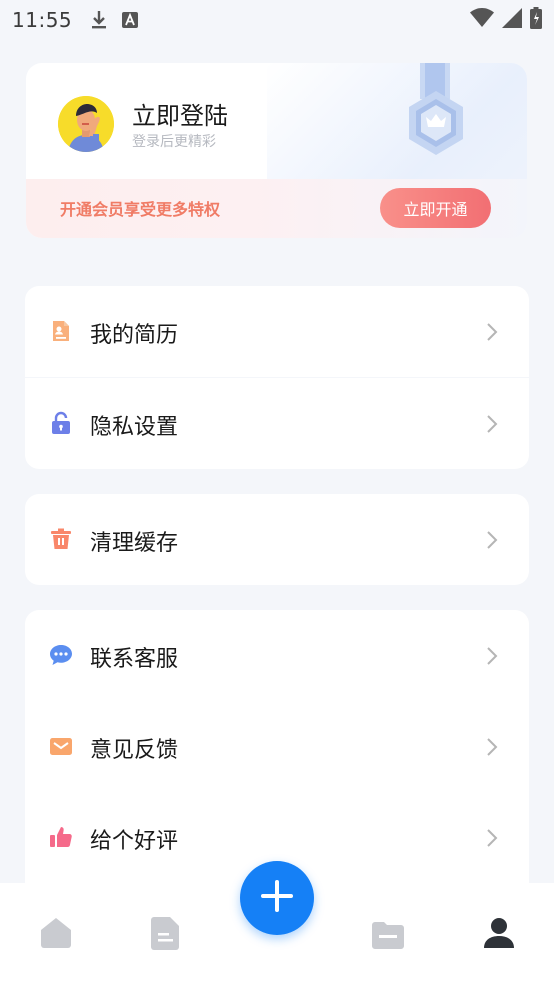  What do you see at coordinates (134, 543) in the screenshot?
I see `menu-label-cache: 清理缓存` at bounding box center [134, 543].